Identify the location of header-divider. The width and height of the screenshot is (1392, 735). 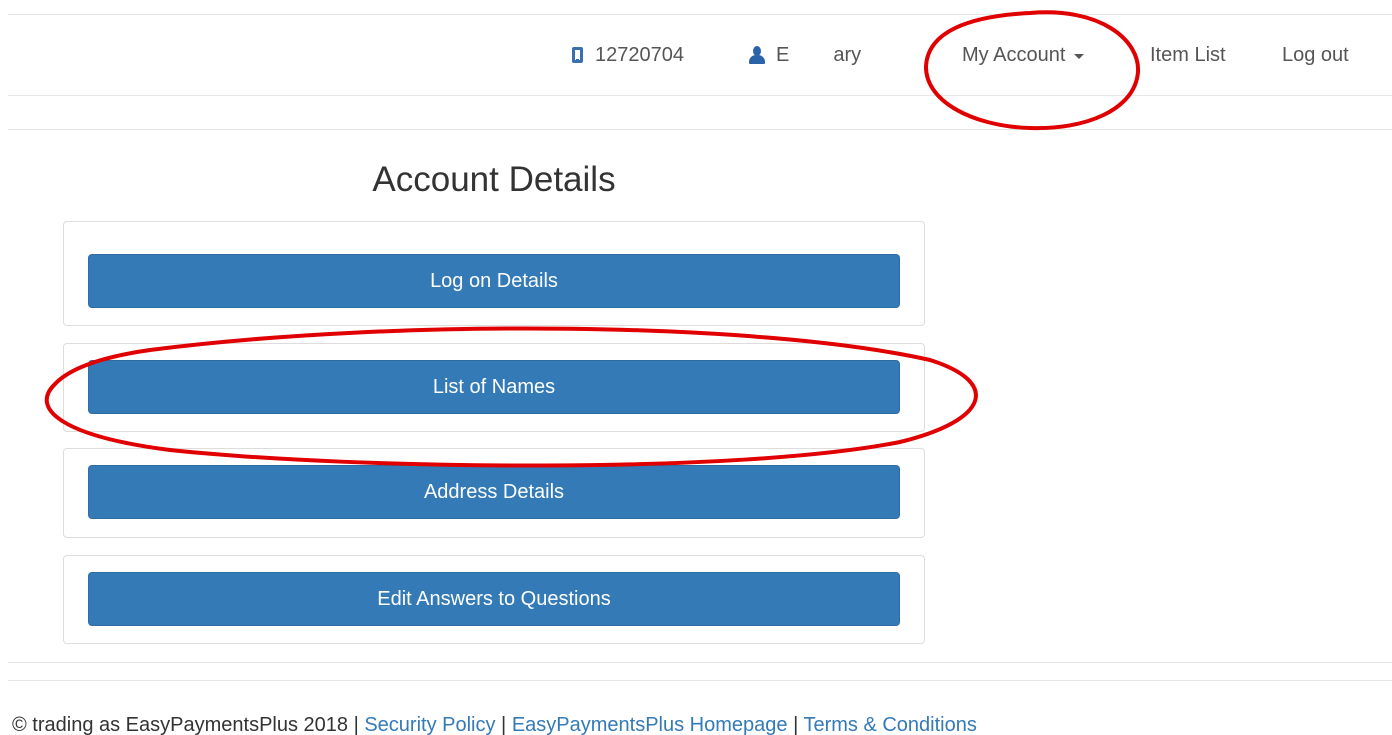
(700, 129).